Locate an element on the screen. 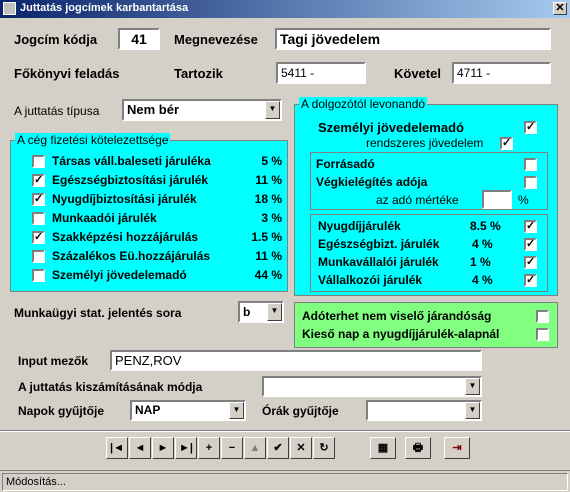  app-icon is located at coordinates (9, 8).